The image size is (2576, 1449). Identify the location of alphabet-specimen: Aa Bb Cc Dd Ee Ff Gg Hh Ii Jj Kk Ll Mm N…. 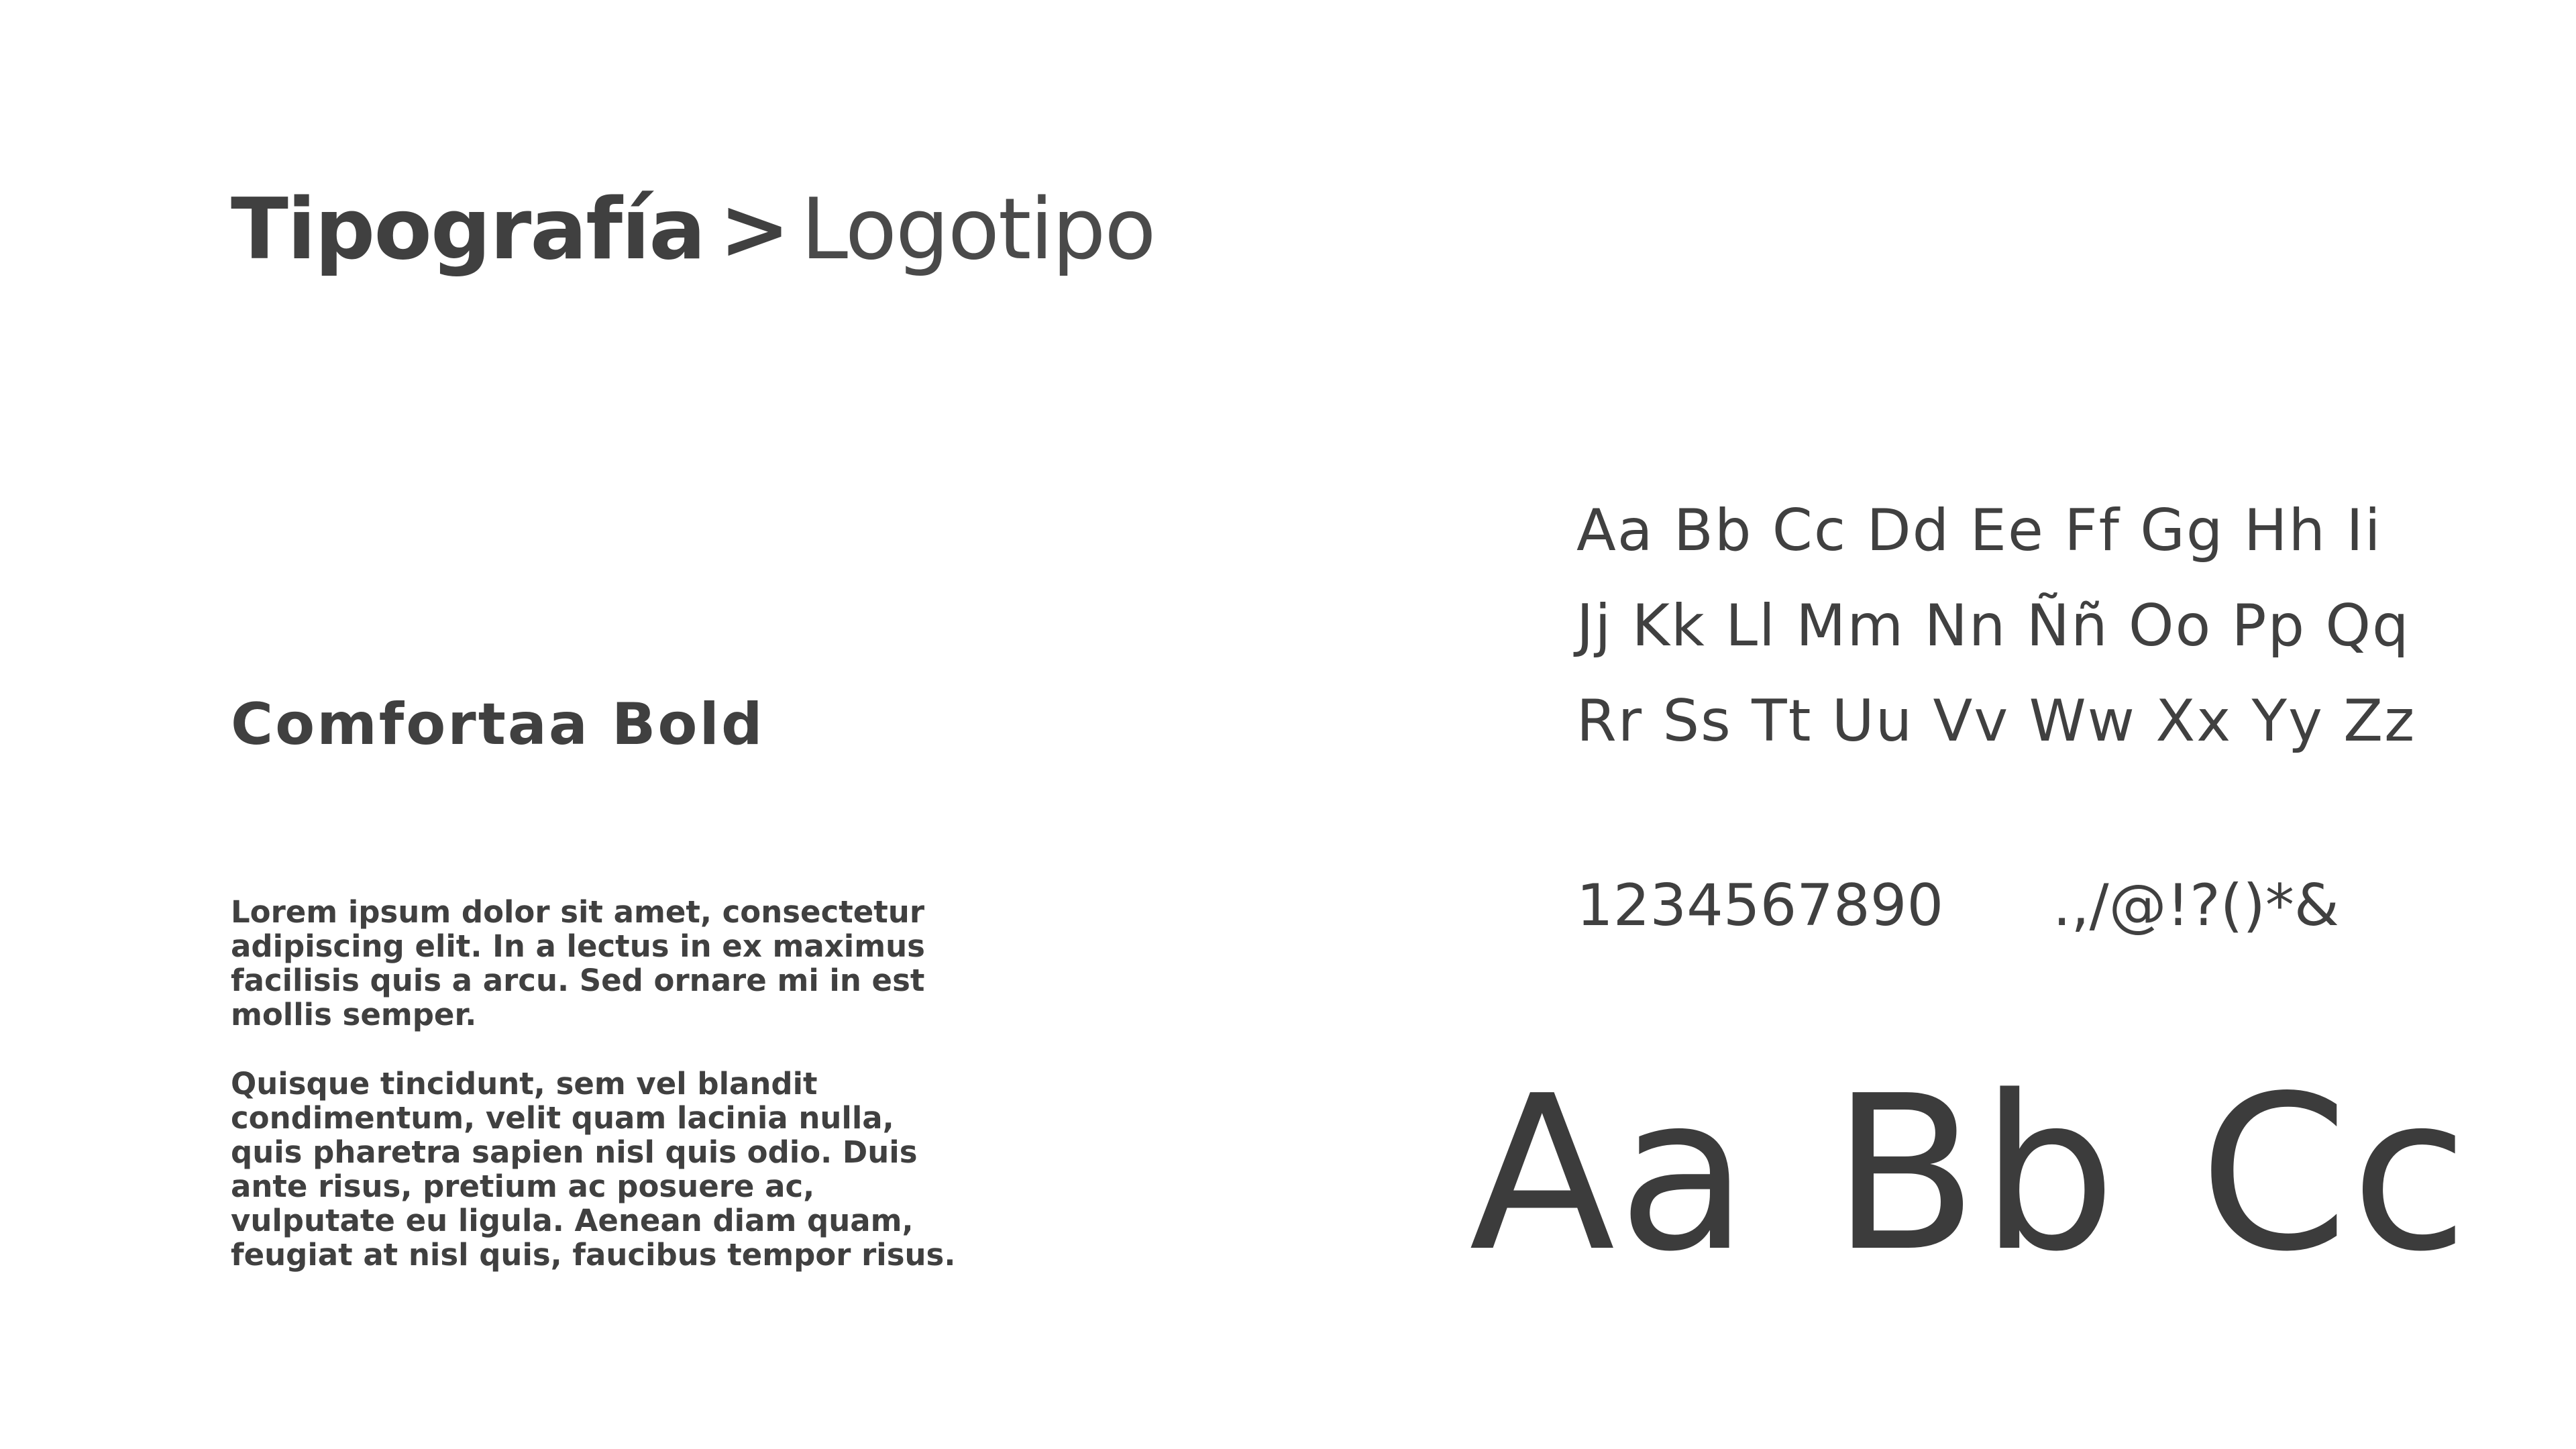
(1996, 626).